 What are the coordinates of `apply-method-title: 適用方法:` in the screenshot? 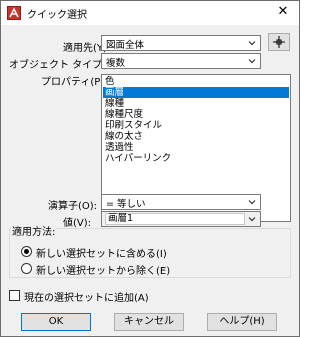 It's located at (34, 230).